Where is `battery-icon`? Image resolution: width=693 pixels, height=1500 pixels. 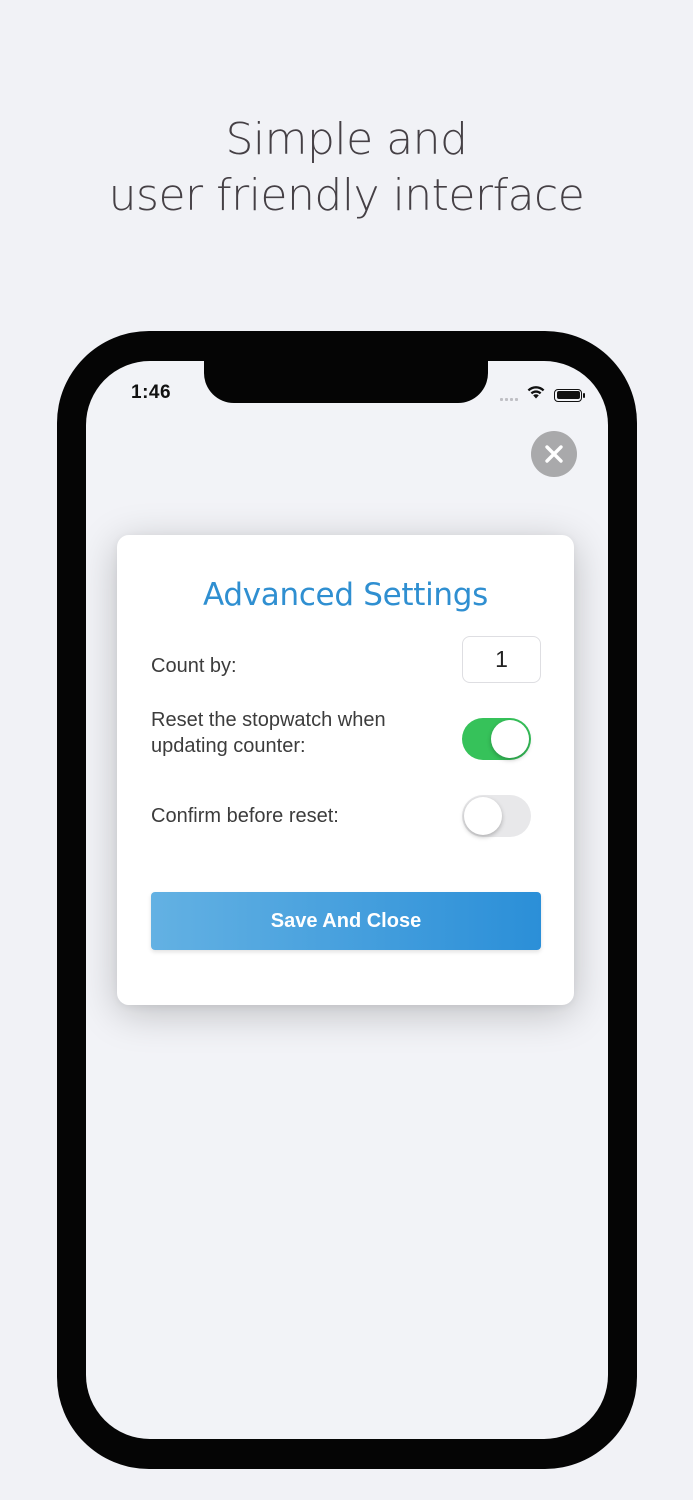
battery-icon is located at coordinates (569, 395).